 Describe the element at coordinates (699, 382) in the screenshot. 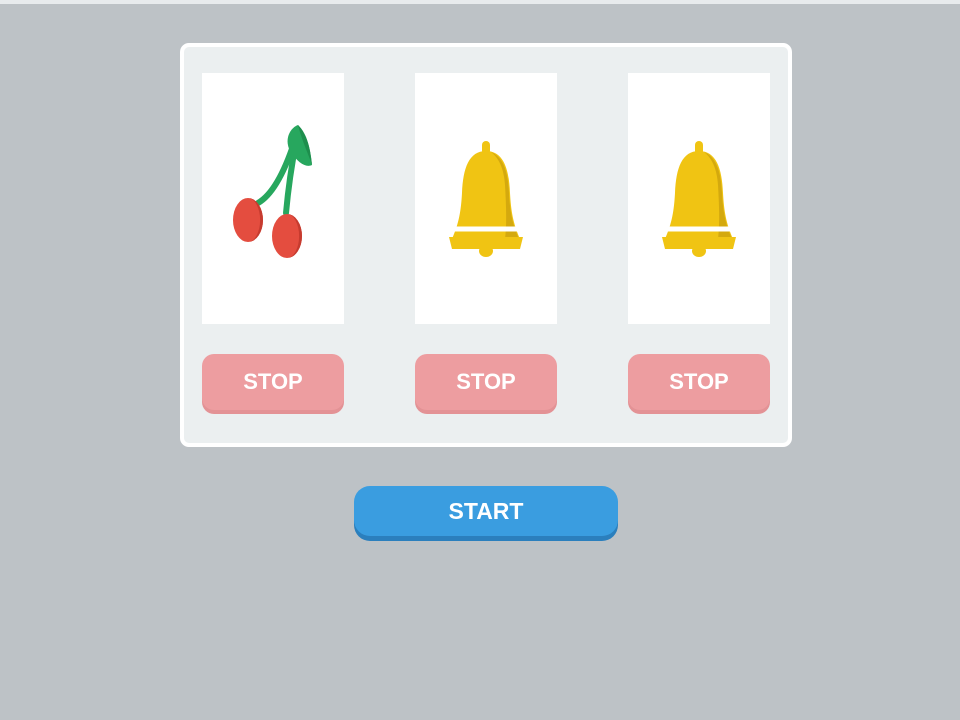

I see `stop-button-reel-3: STOP` at that location.